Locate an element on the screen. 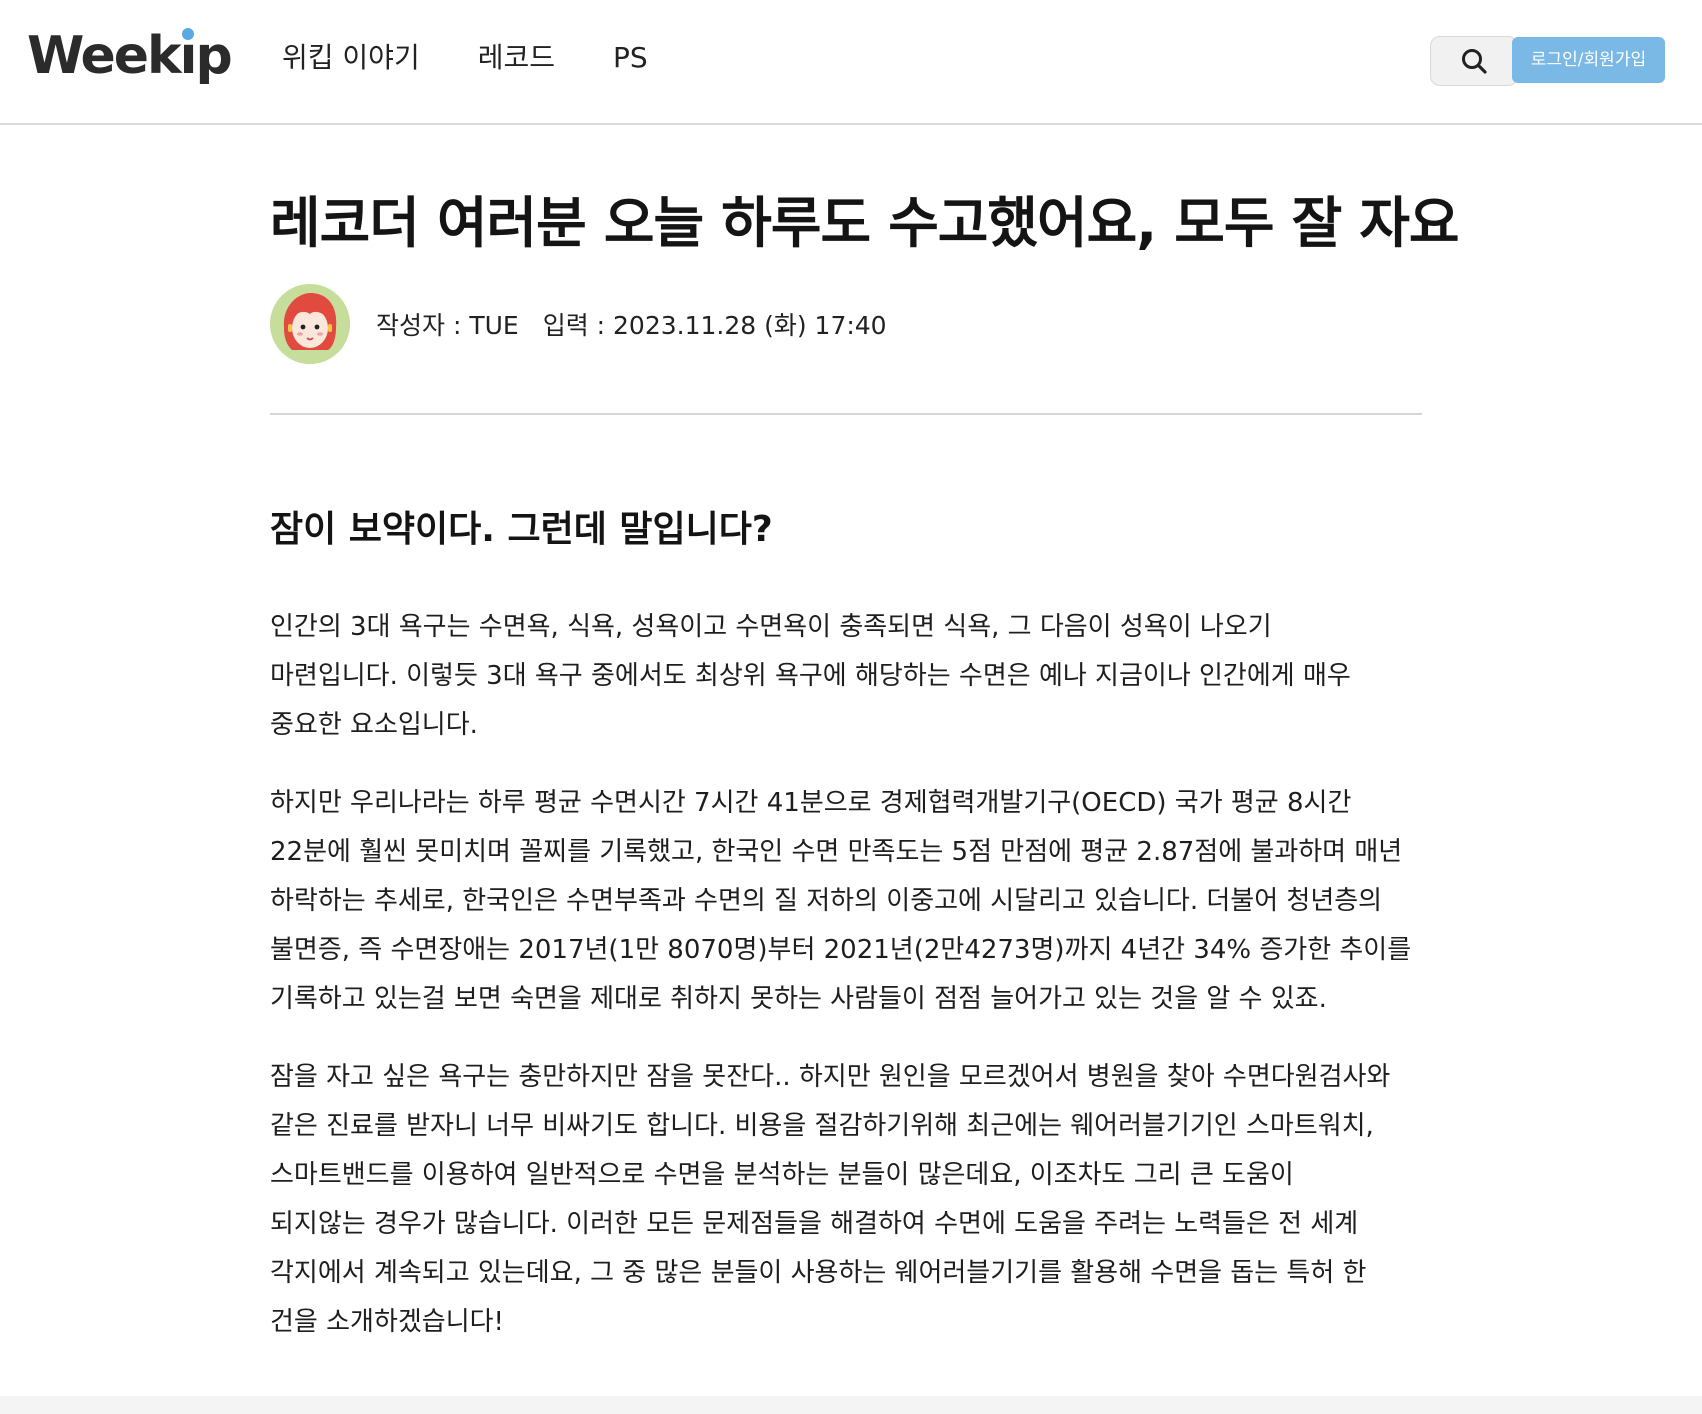 The width and height of the screenshot is (1702, 1414). nav-item-weekip-story: 위킵 이야기 is located at coordinates (351, 58).